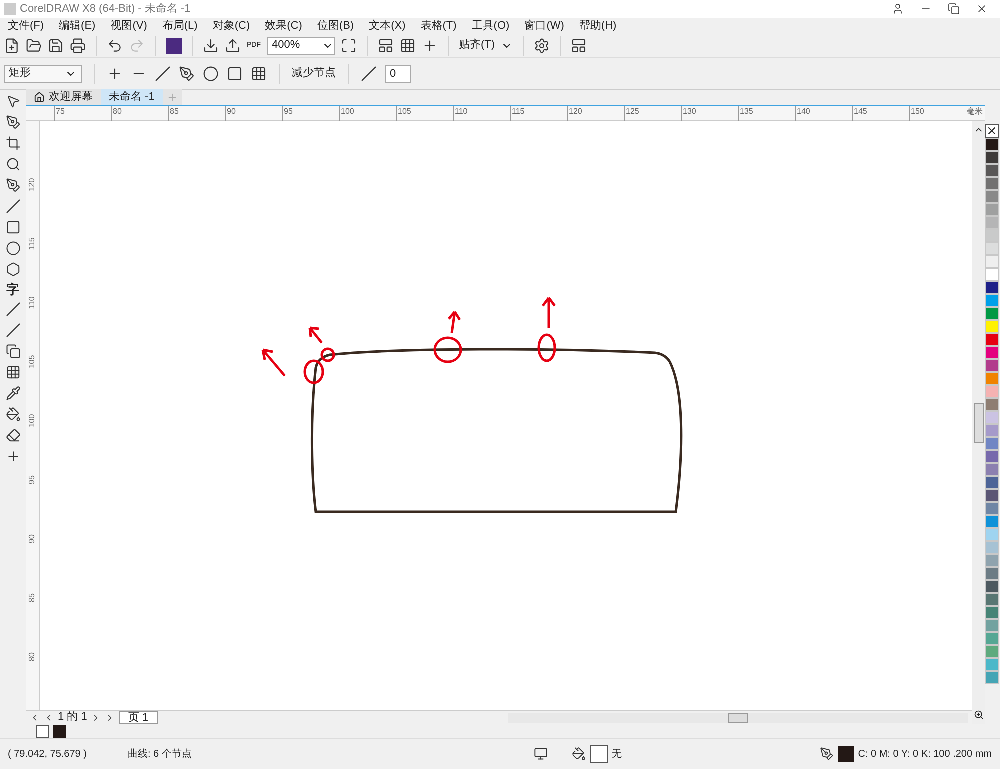 This screenshot has height=769, width=1000. I want to click on export-icon, so click(233, 46).